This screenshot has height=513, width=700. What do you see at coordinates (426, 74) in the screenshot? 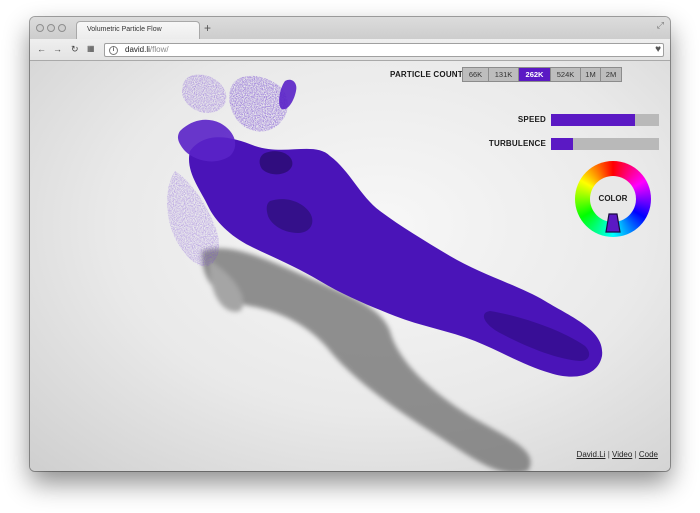
I see `particle-count-label: PARTICLE COUNT` at bounding box center [426, 74].